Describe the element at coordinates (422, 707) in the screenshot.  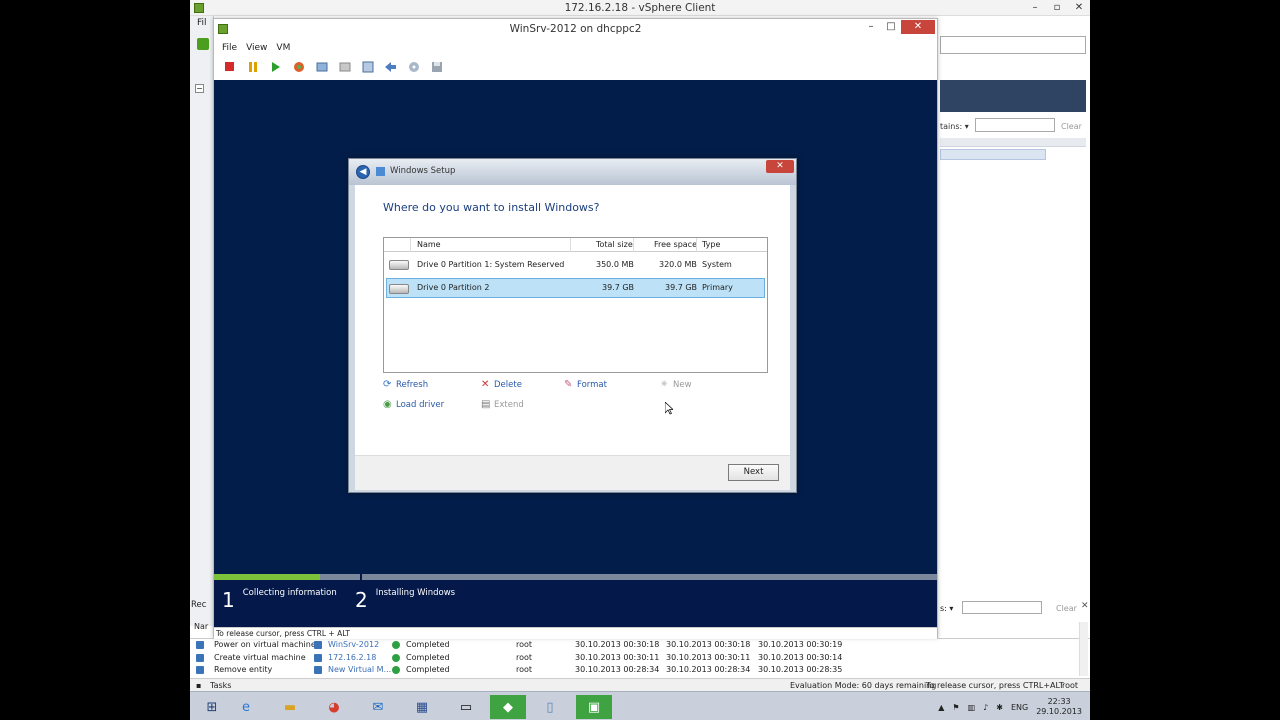
I see `vsphere-icon: ▦` at that location.